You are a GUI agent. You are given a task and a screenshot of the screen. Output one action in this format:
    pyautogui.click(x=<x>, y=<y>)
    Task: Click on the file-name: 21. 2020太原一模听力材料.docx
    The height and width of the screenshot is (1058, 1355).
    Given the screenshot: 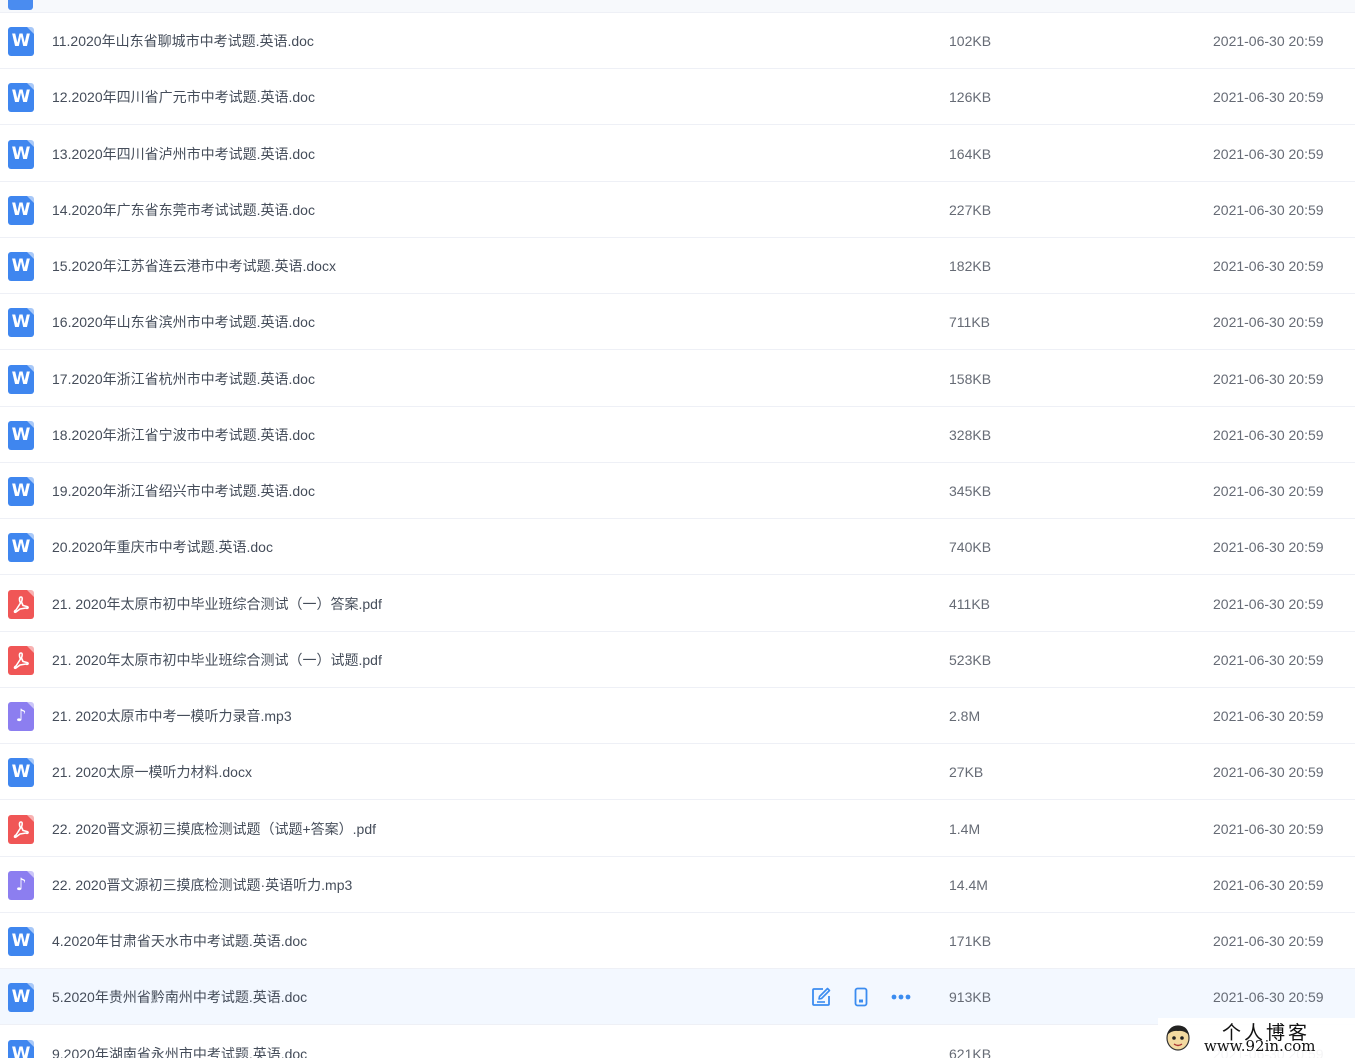 What is the action you would take?
    pyautogui.click(x=152, y=772)
    